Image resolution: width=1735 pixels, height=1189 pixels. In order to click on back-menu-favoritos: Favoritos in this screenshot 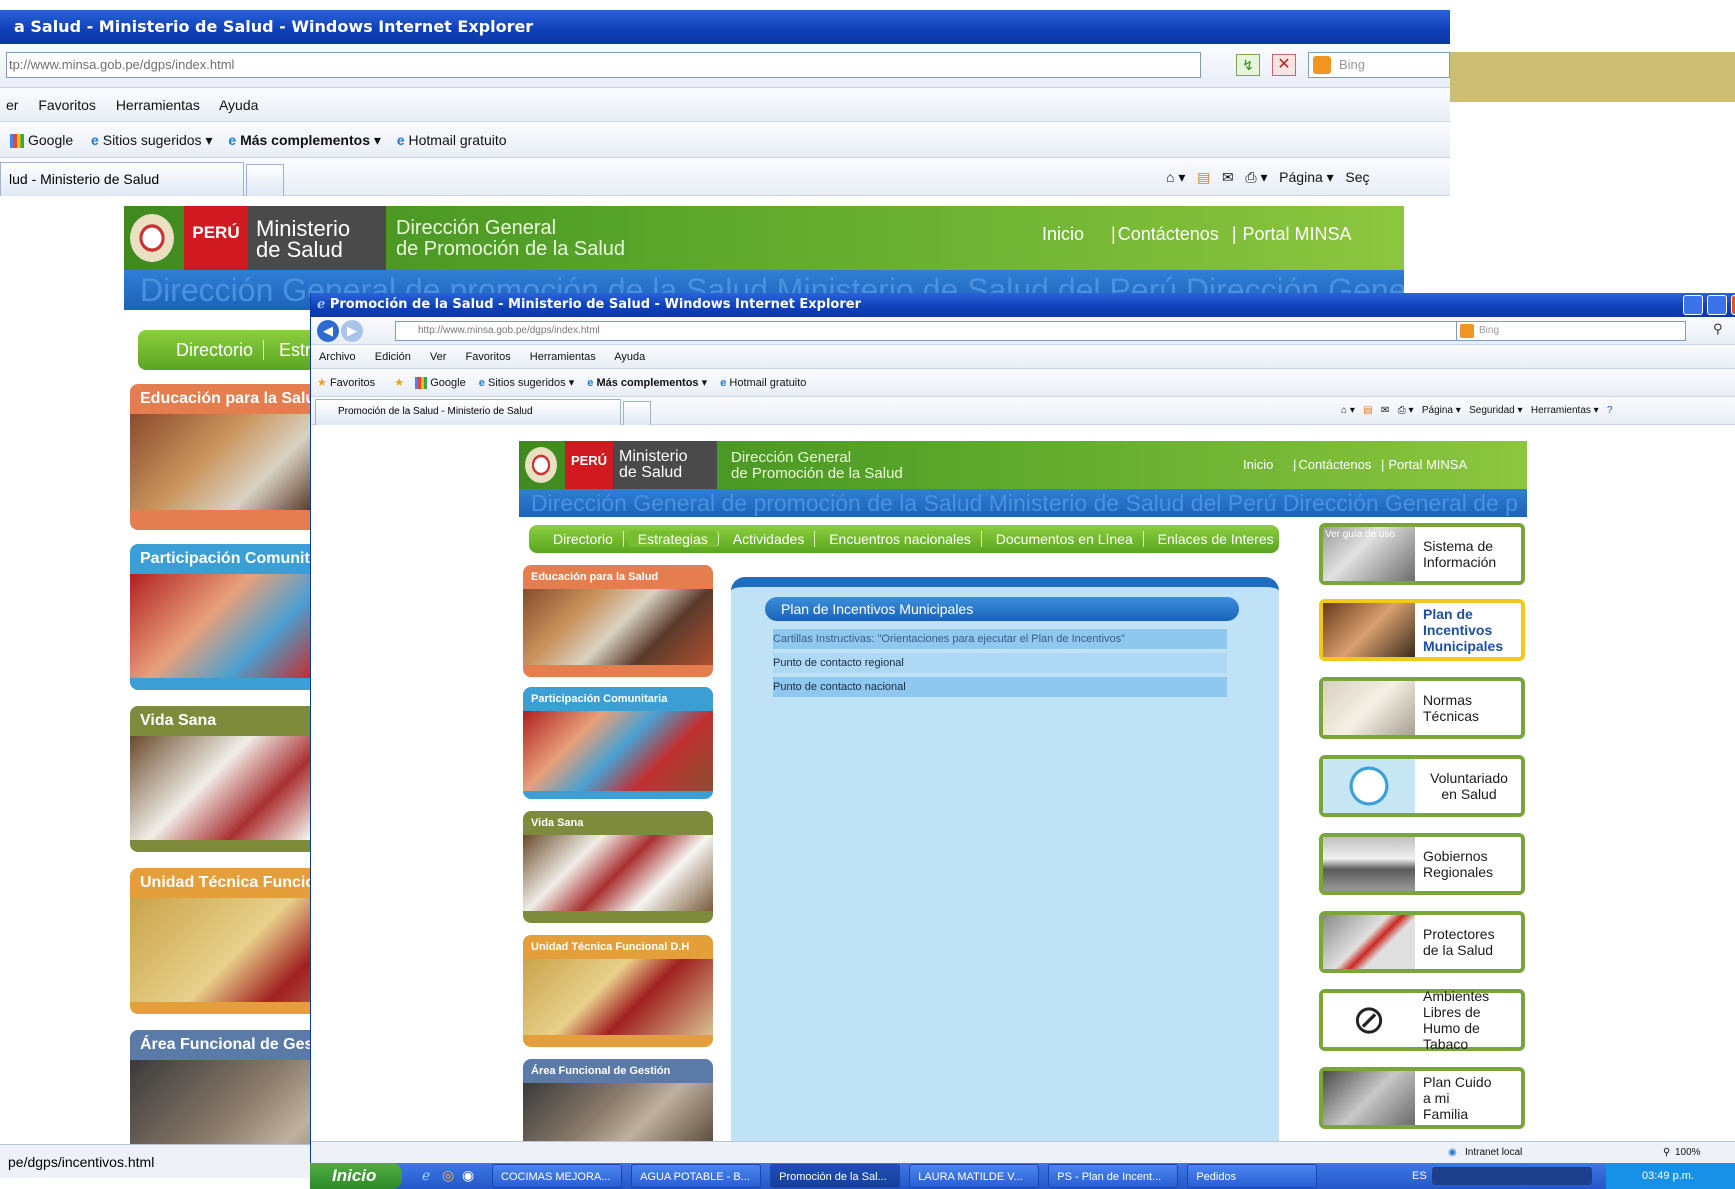, I will do `click(67, 105)`.